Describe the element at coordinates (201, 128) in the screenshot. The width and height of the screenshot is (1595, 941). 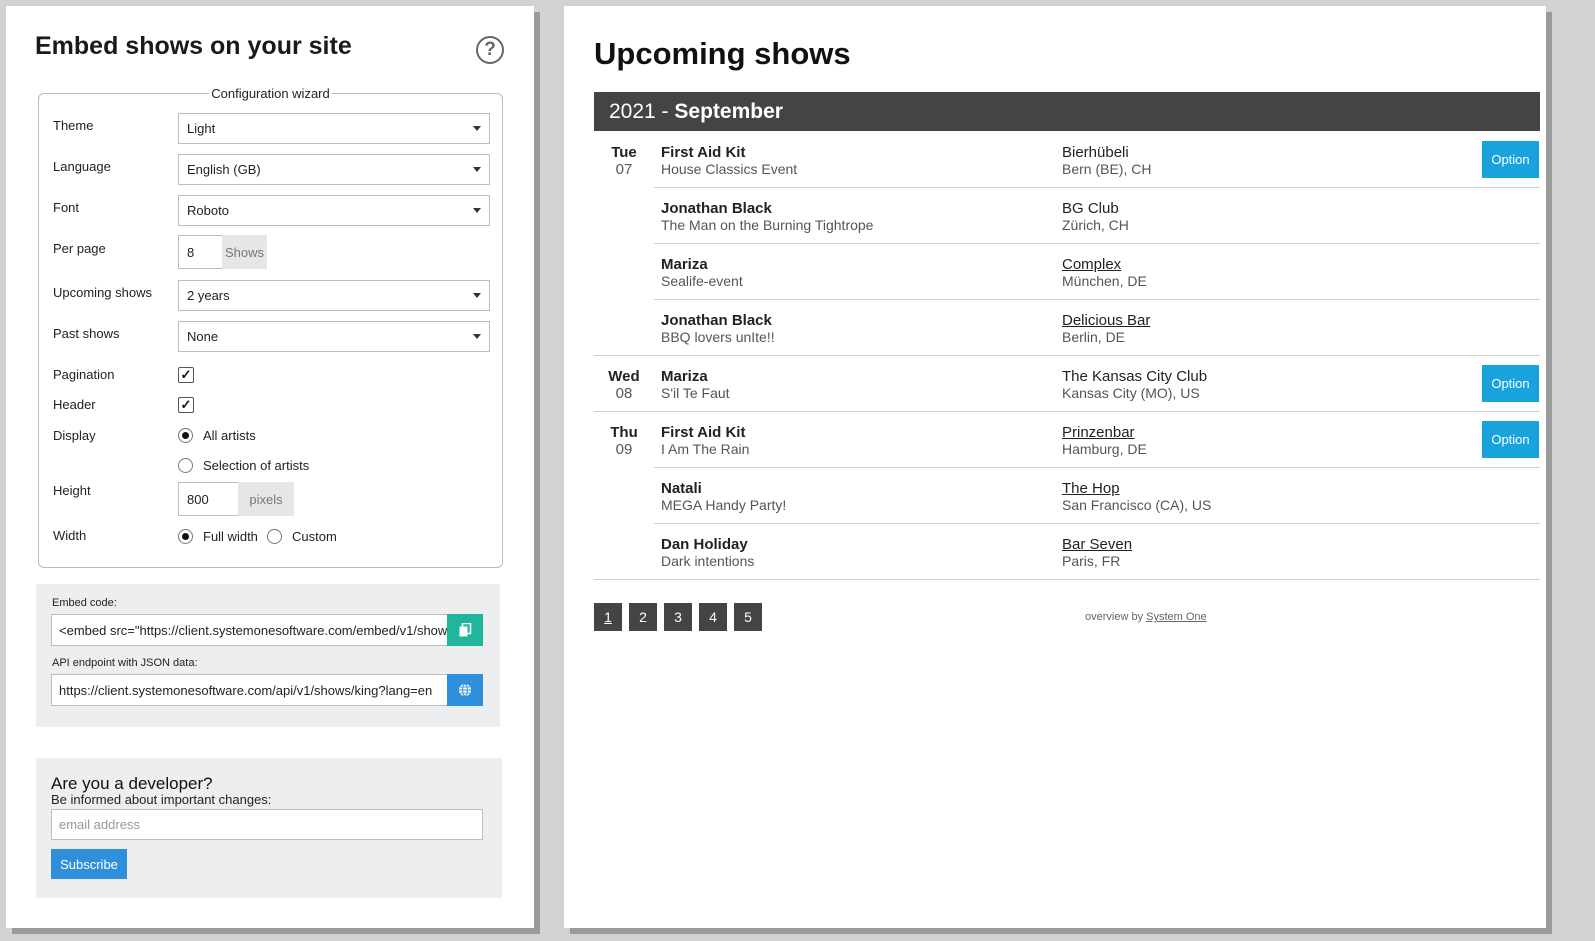
I see `theme-value: Light` at that location.